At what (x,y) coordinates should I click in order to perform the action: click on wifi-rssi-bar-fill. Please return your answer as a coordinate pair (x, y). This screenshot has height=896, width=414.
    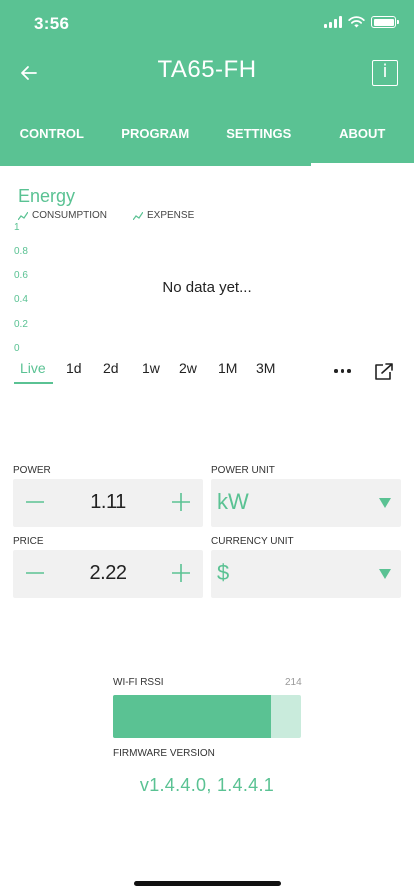
    Looking at the image, I should click on (192, 716).